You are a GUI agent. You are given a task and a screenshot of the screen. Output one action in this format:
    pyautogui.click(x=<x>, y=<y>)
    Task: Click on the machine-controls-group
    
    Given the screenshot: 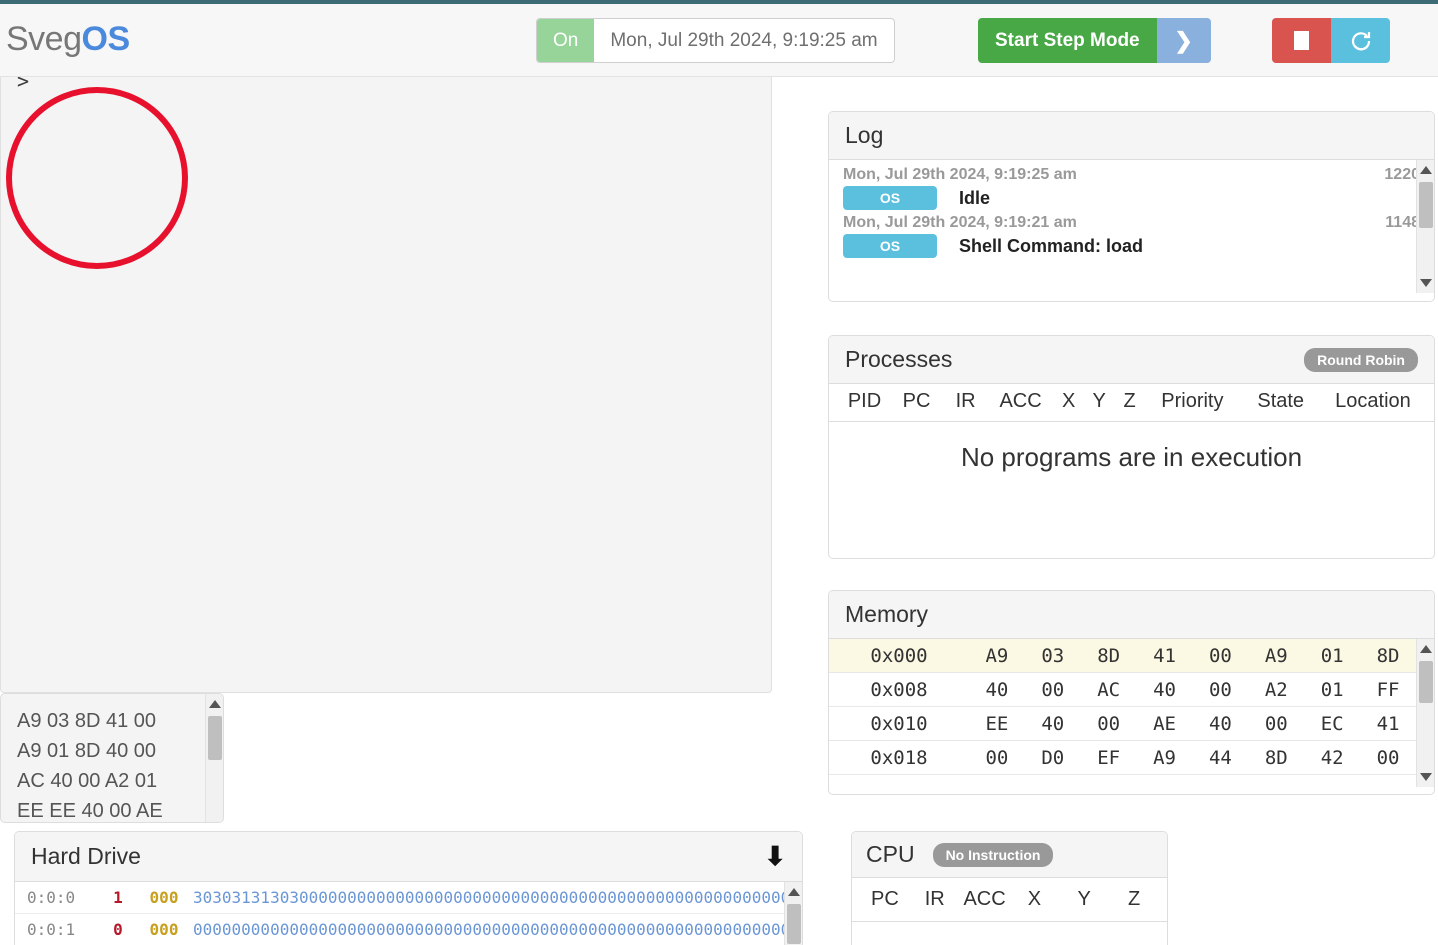 What is the action you would take?
    pyautogui.click(x=1331, y=40)
    